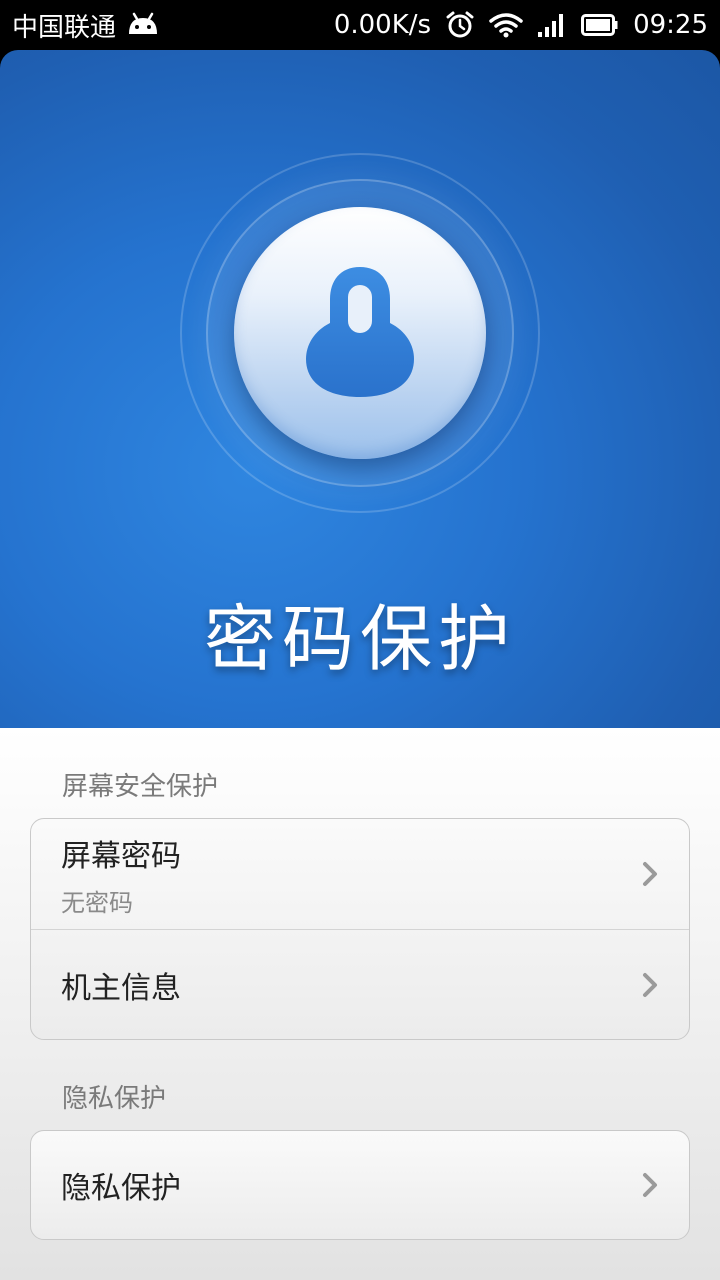 Image resolution: width=720 pixels, height=1280 pixels. I want to click on privacy-card: 隐私保护, so click(360, 1185).